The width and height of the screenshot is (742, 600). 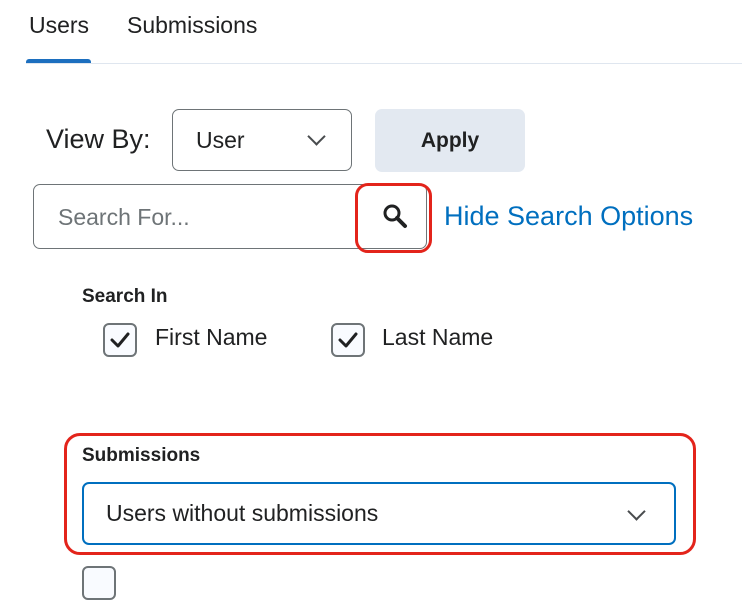 I want to click on tab-users: Users, so click(x=59, y=25).